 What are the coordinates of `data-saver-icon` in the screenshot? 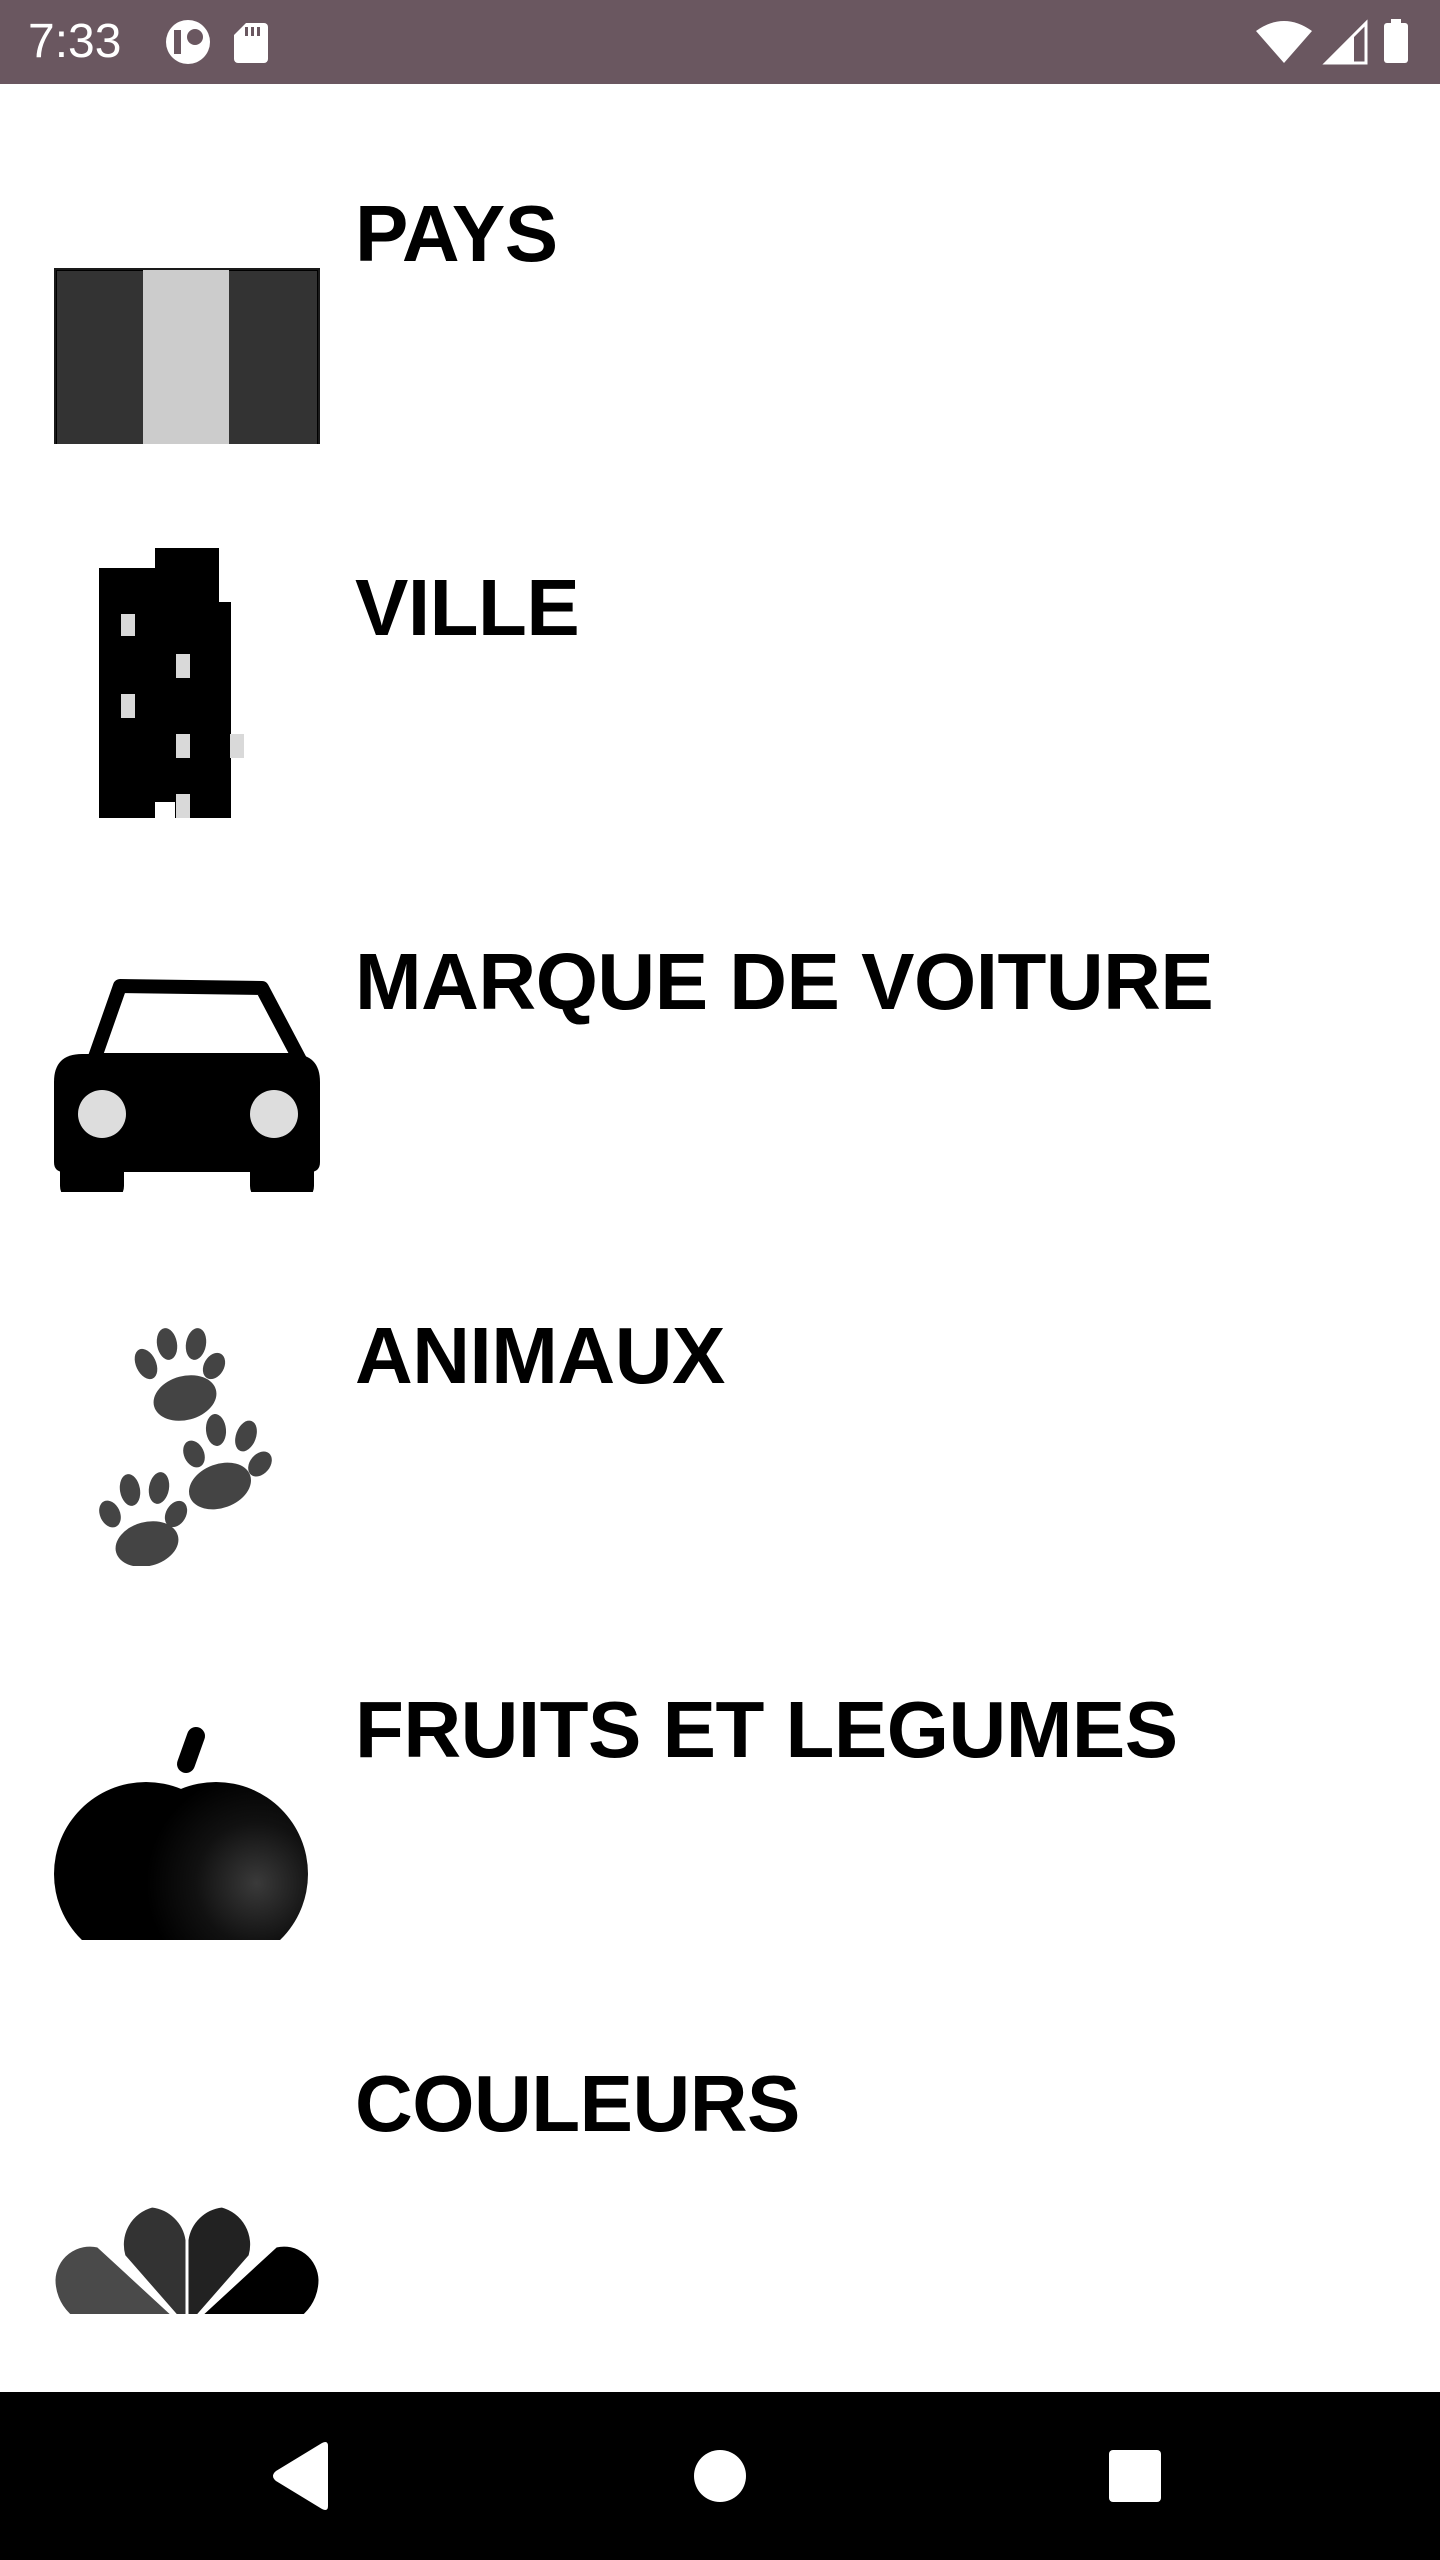 It's located at (188, 42).